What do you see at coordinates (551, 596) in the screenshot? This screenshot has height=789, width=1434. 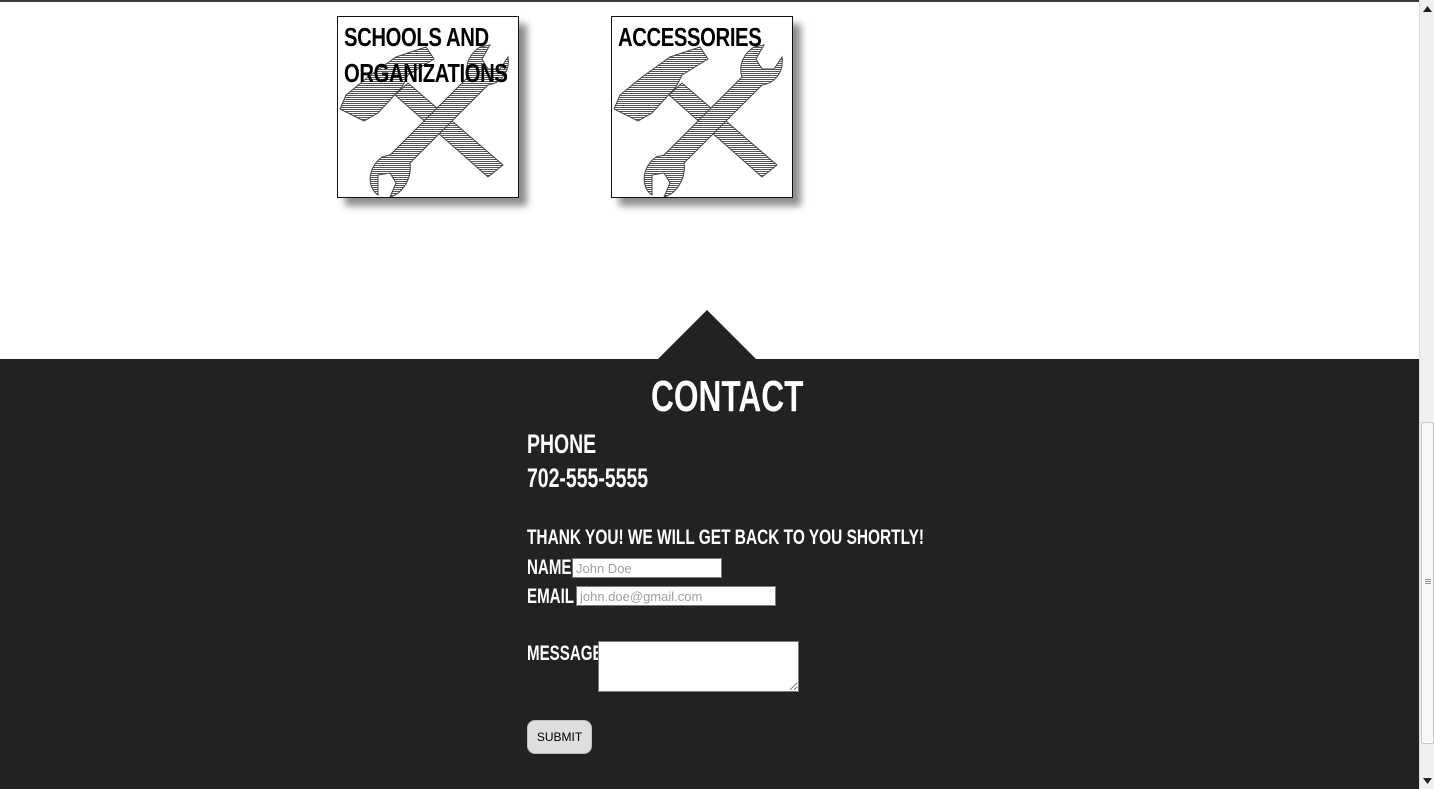 I see `email-label: Email` at bounding box center [551, 596].